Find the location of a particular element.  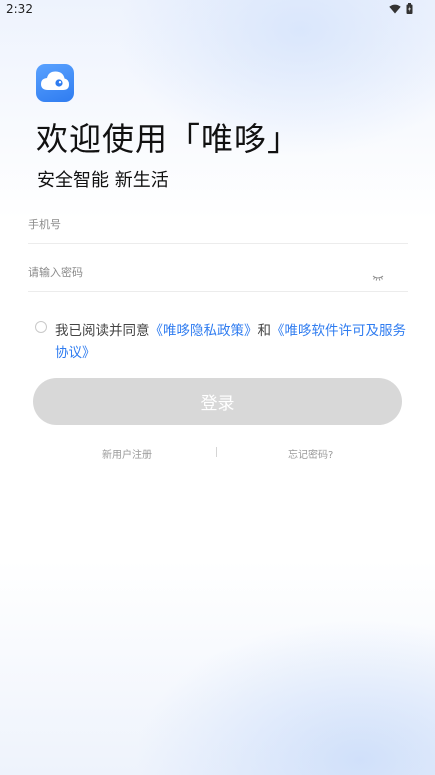

phone-input is located at coordinates (188, 224).